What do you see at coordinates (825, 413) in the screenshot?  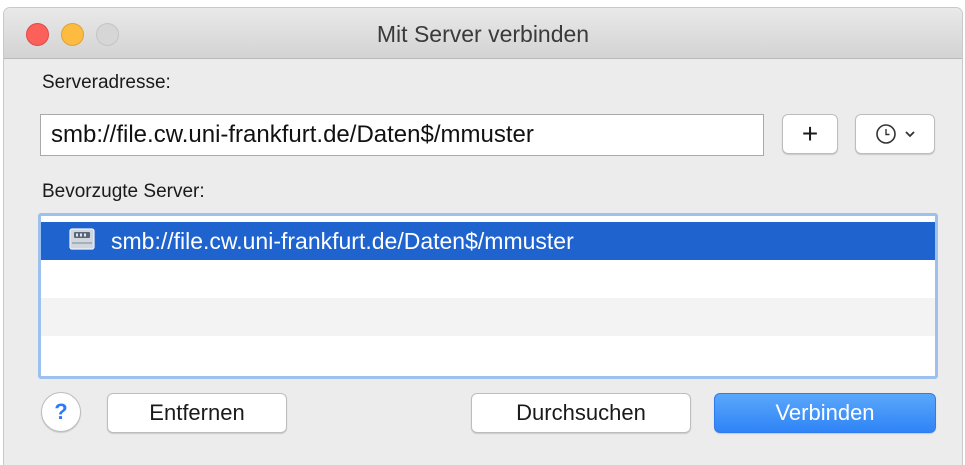 I see `connect-button: Verbinden` at bounding box center [825, 413].